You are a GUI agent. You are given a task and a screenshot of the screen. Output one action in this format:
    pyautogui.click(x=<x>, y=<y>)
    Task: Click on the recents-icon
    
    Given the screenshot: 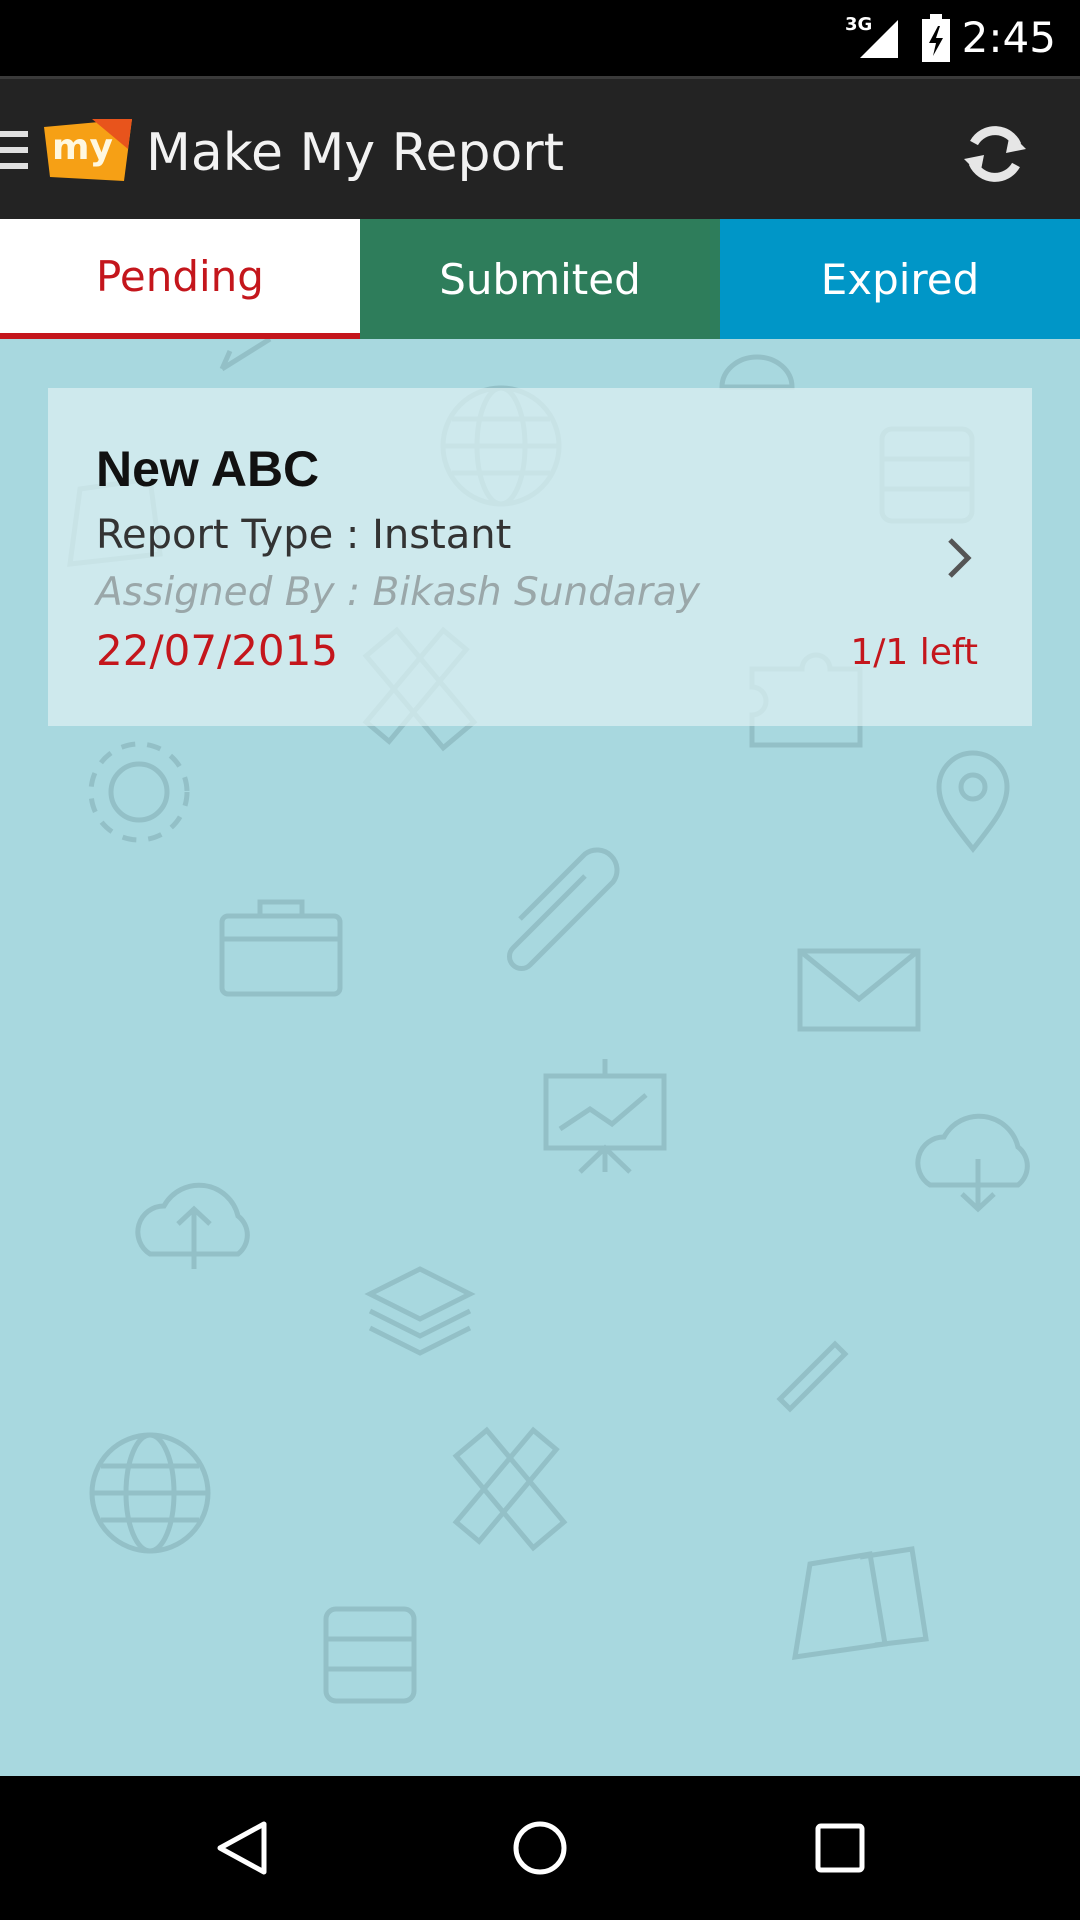 What is the action you would take?
    pyautogui.click(x=840, y=1848)
    